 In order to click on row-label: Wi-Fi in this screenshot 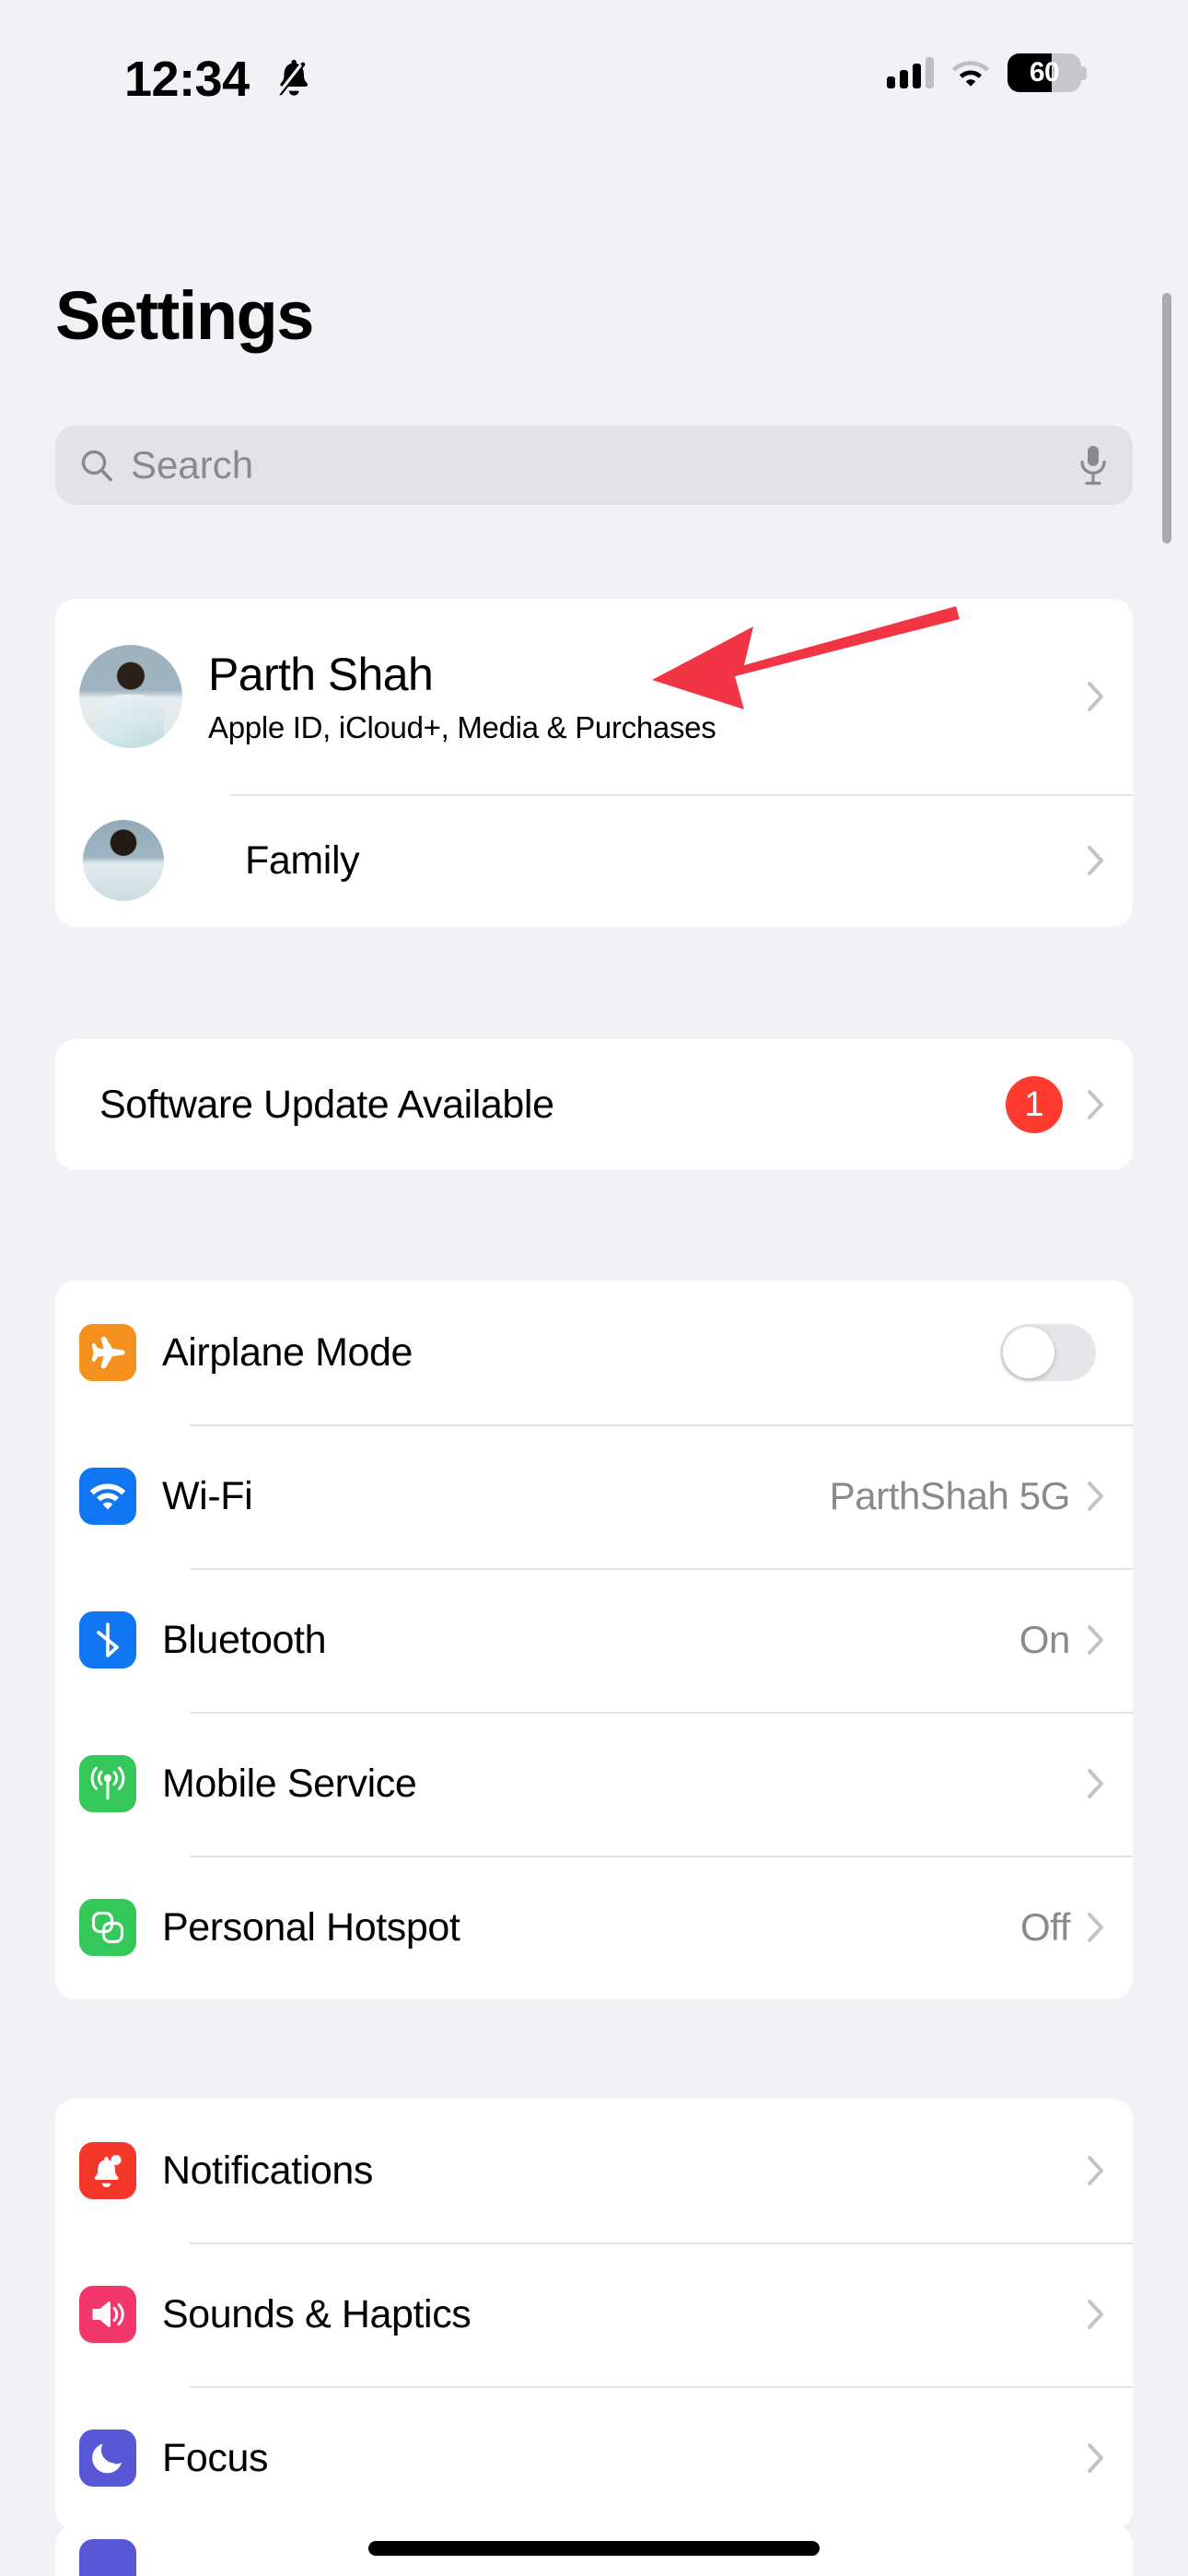, I will do `click(207, 1495)`.